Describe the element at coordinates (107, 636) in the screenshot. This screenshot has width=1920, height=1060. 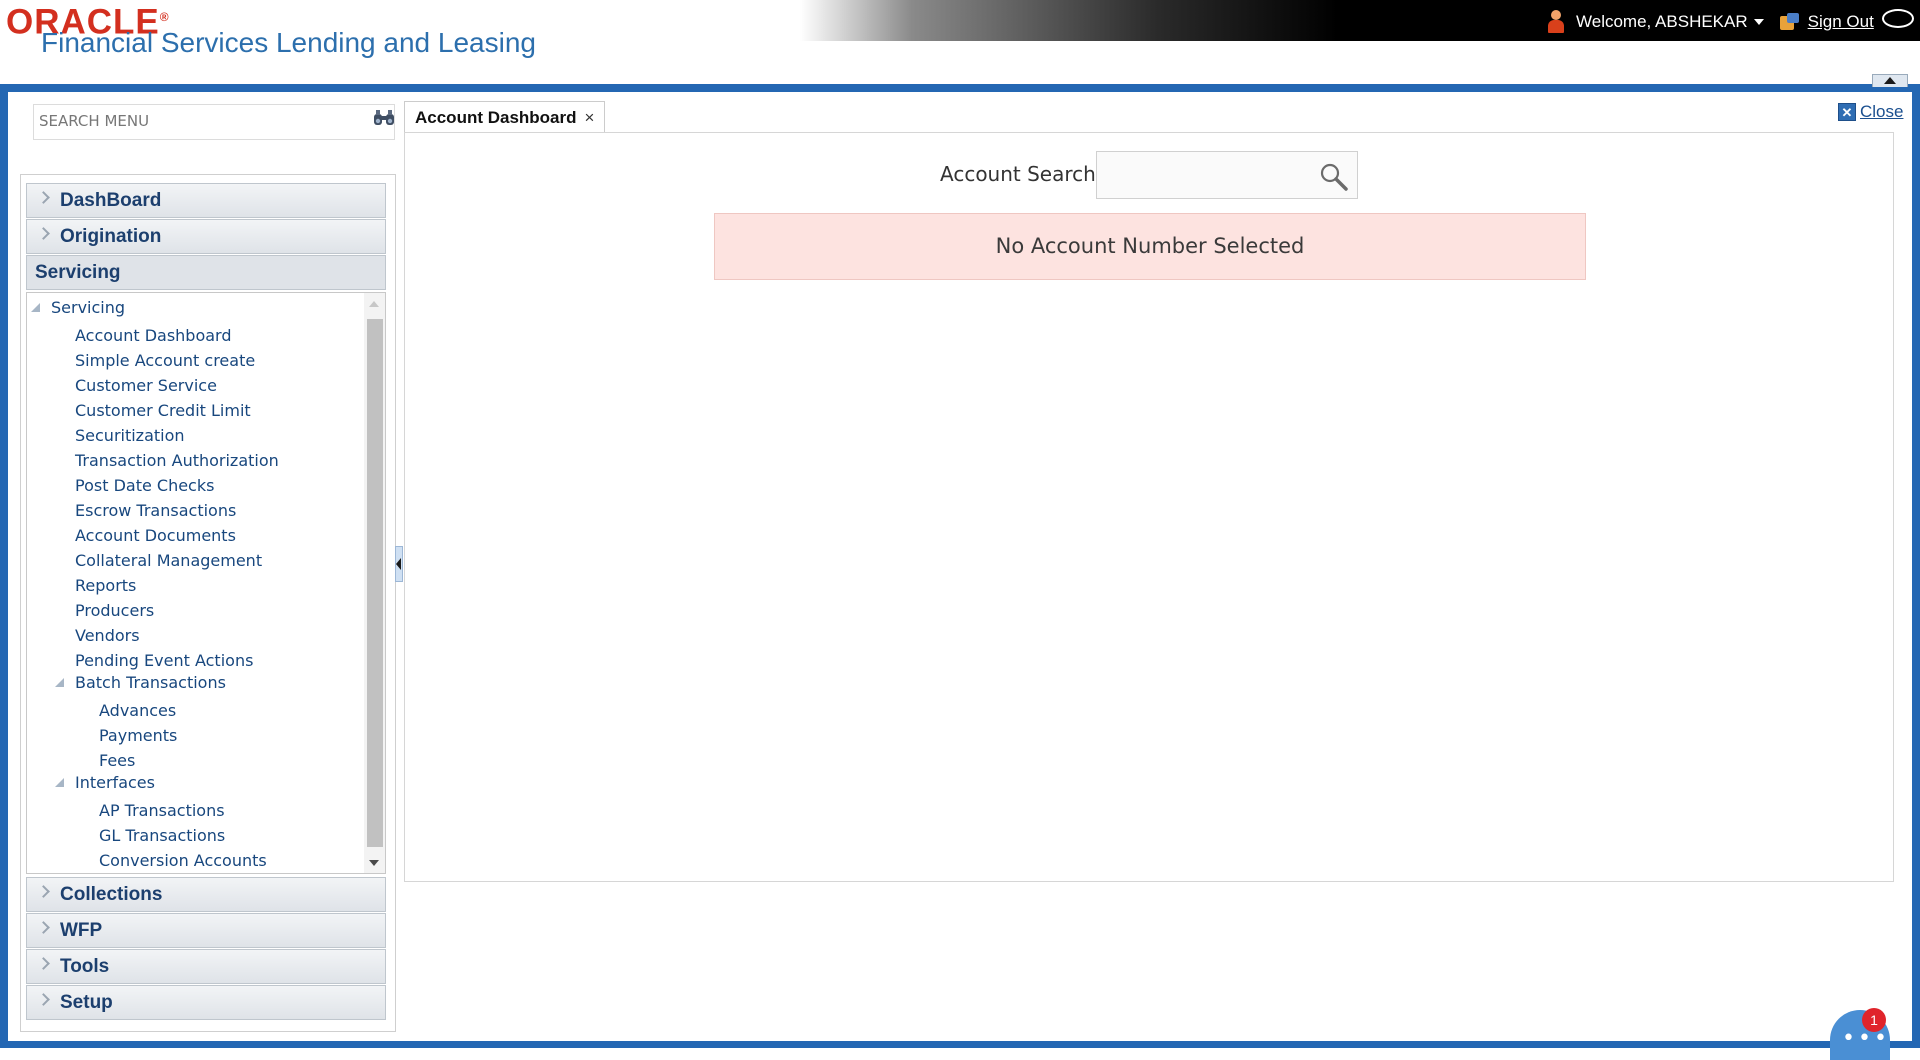
I see `tree-item-vendors: Vendors` at that location.